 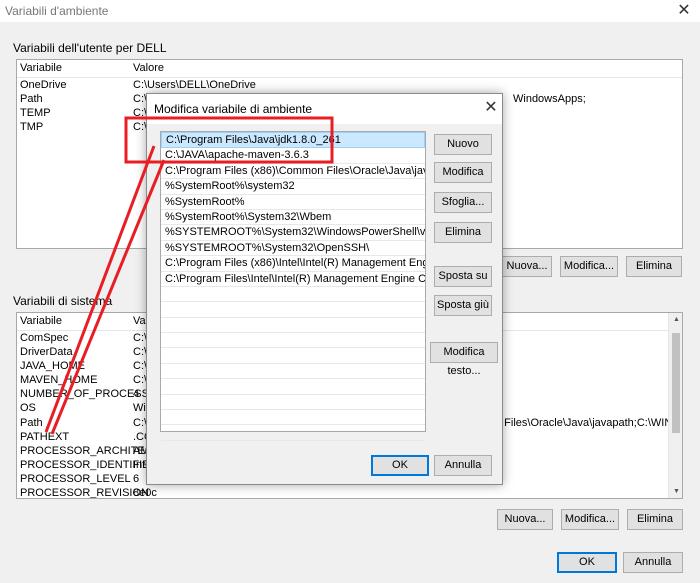 I want to click on delete-entry-button: Elimina, so click(x=463, y=232).